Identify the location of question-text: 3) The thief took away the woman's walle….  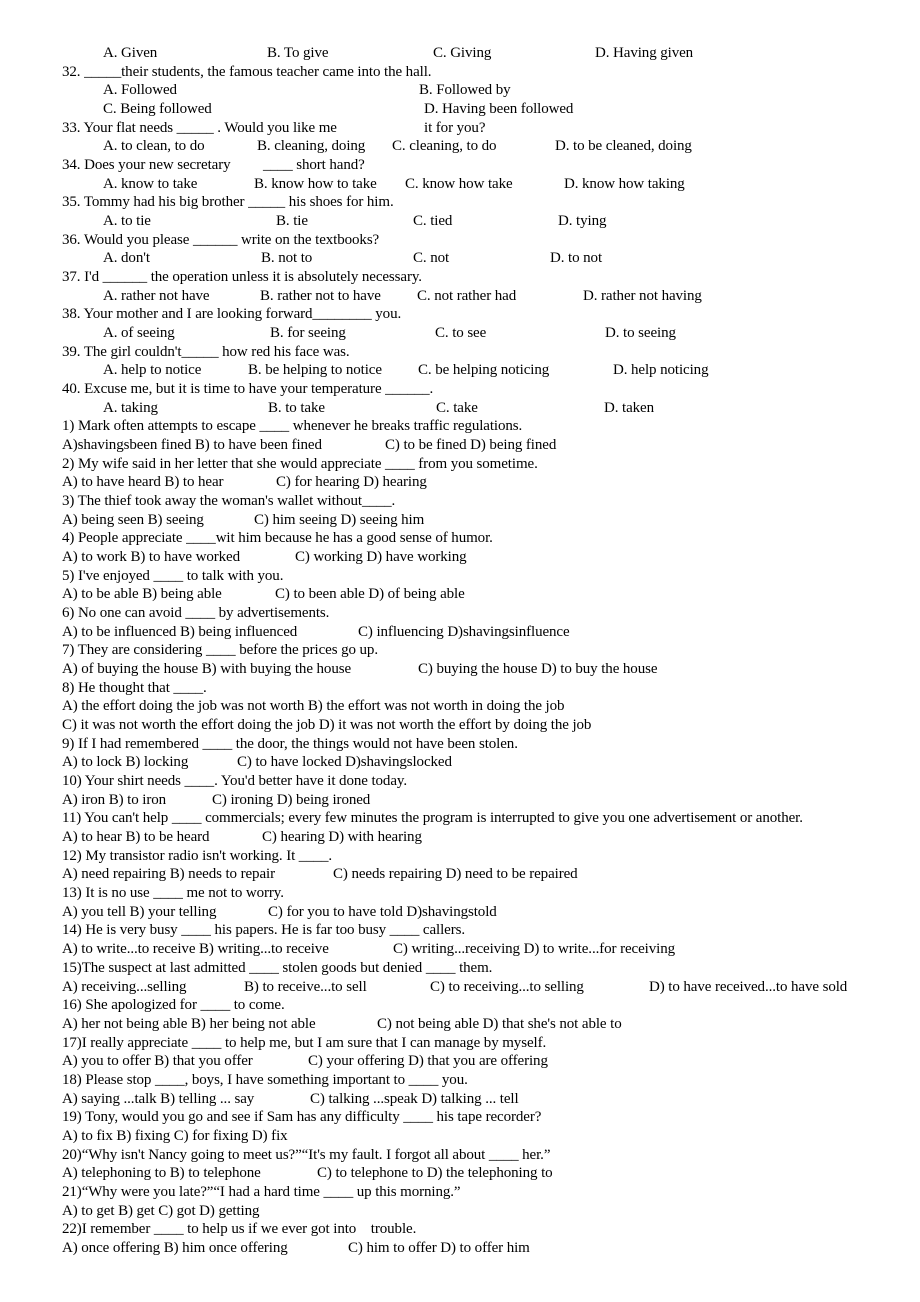
(229, 501).